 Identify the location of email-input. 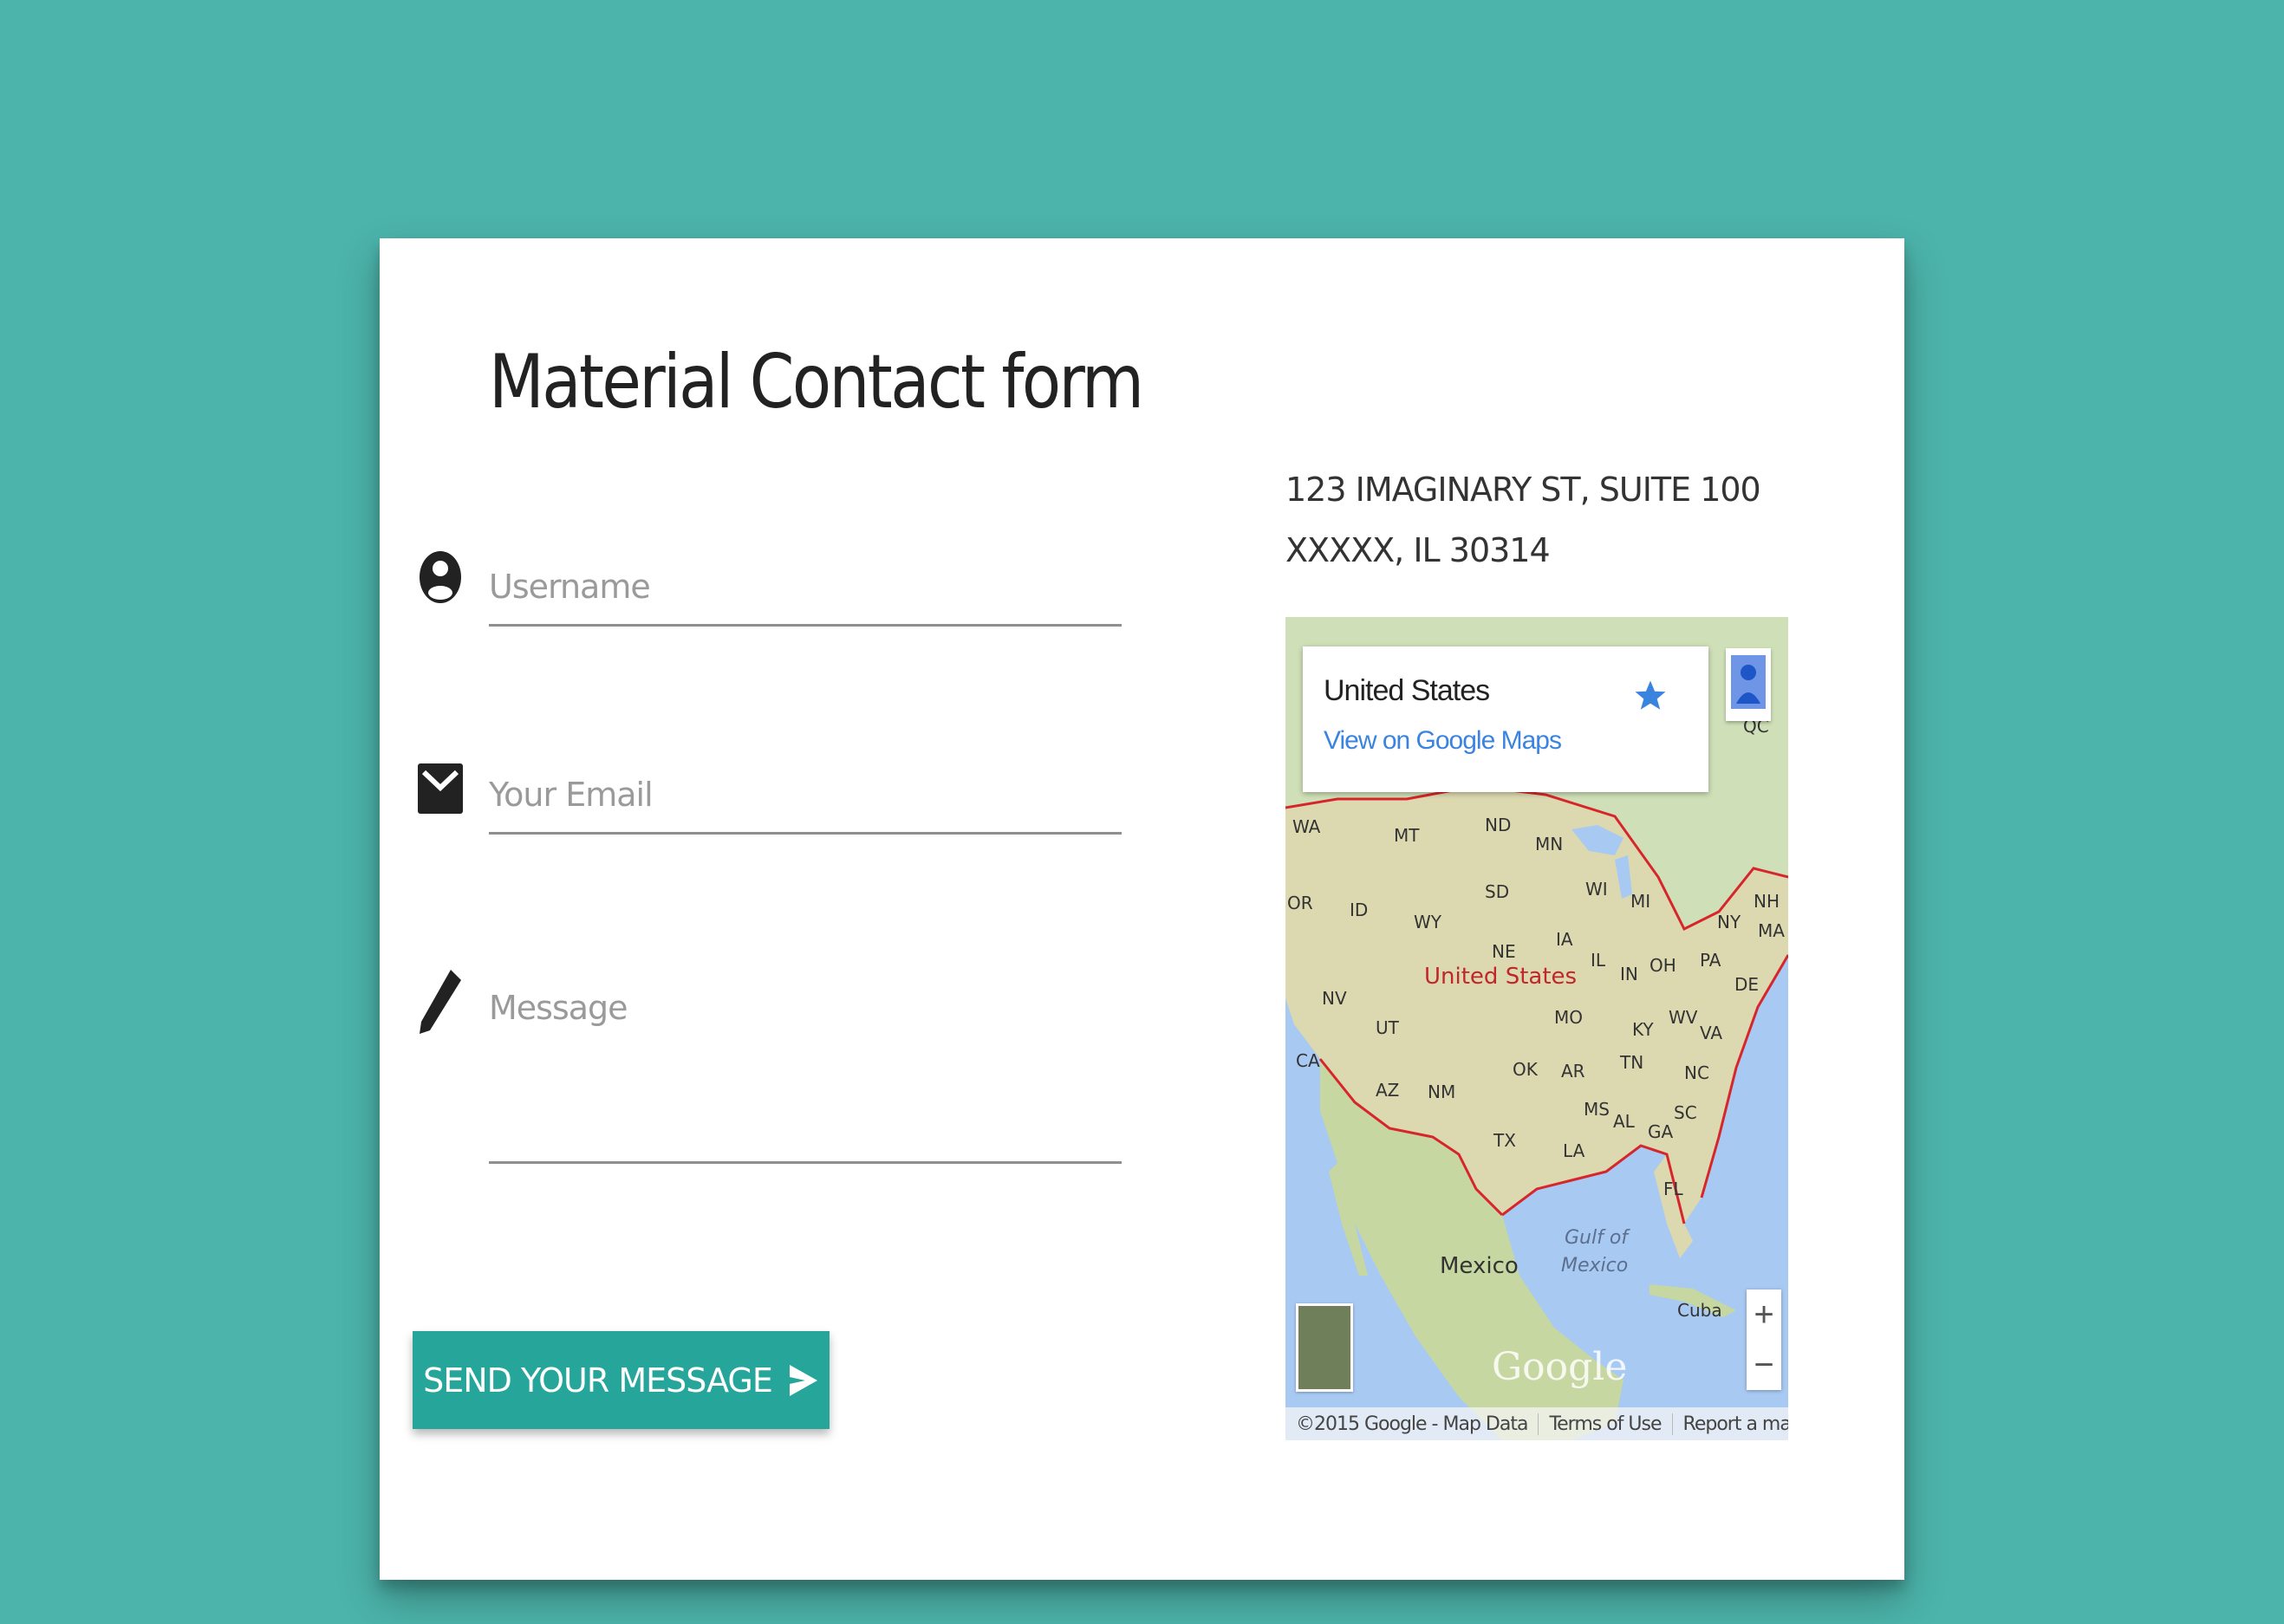
(805, 792).